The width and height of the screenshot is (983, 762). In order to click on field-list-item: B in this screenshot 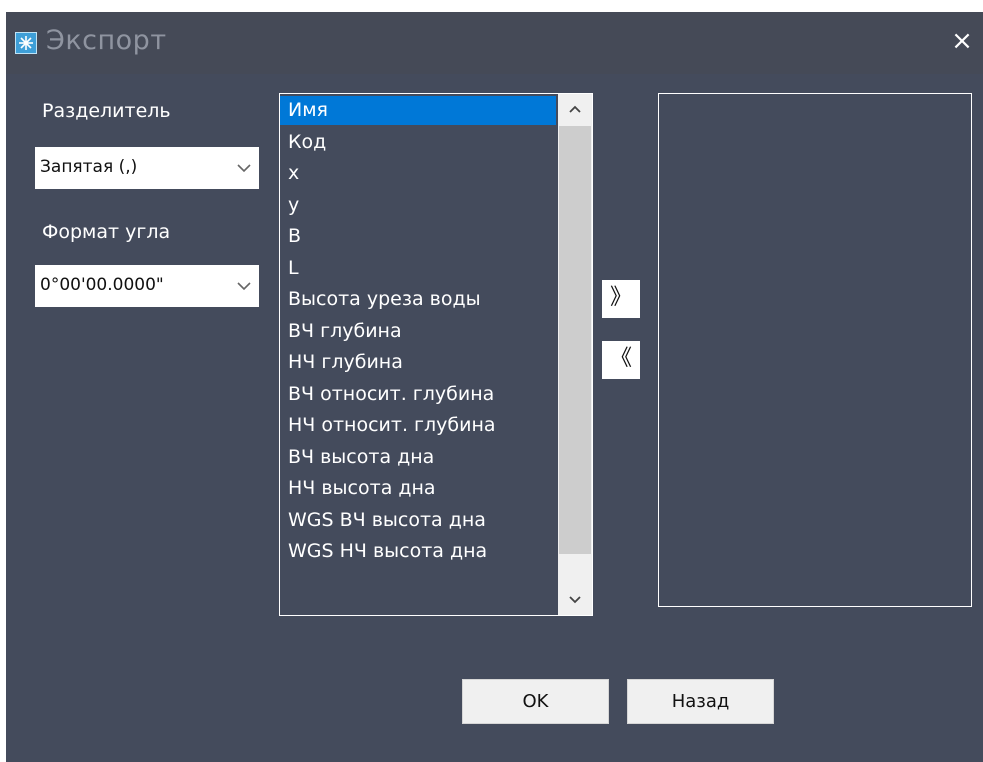, I will do `click(418, 236)`.